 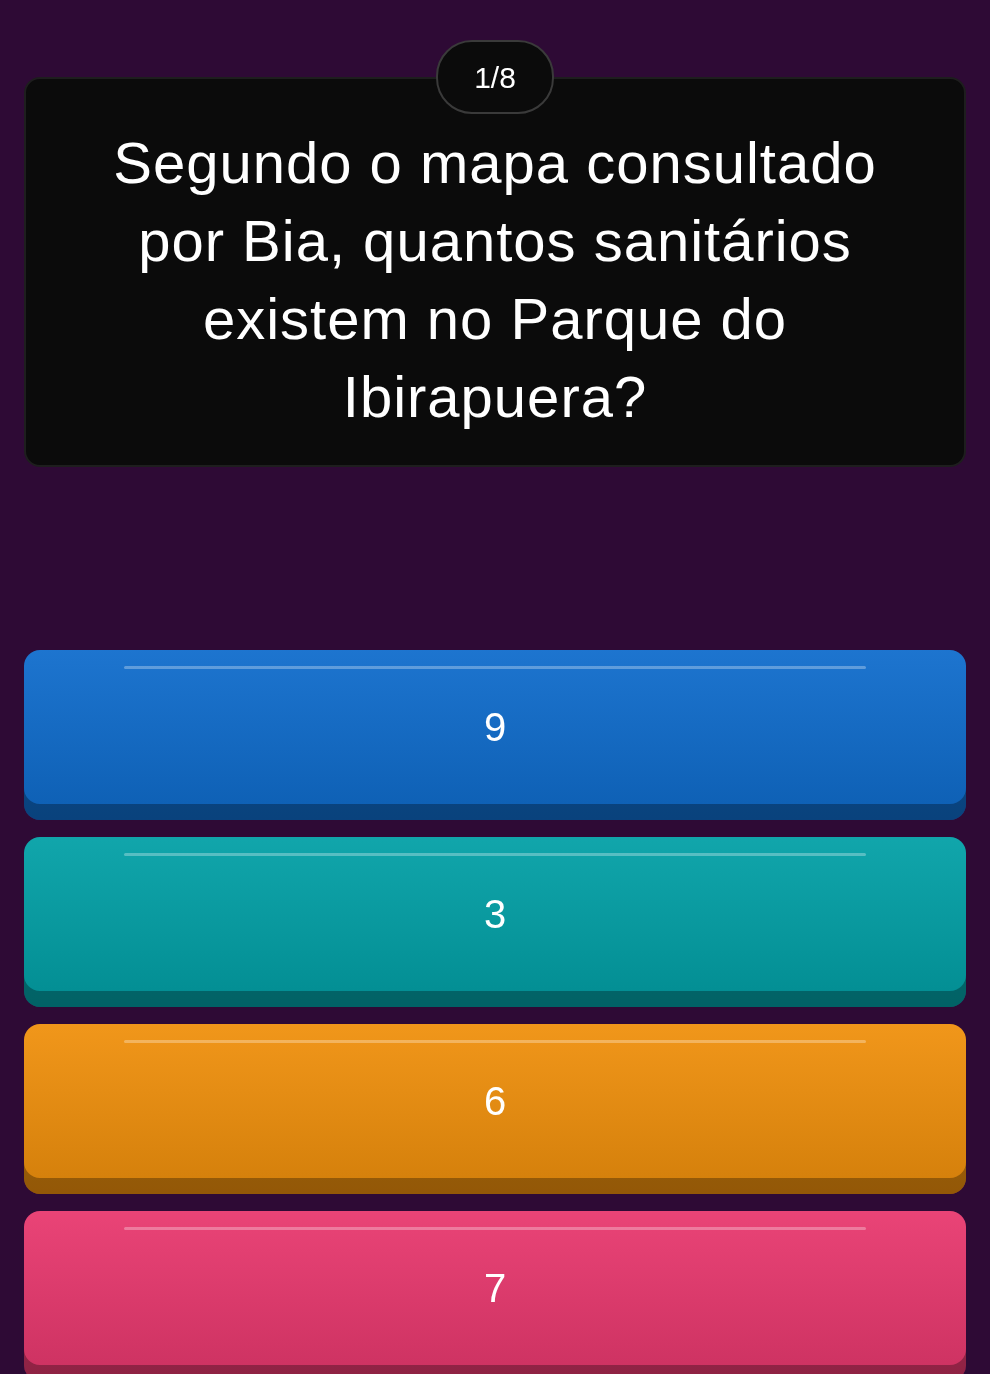 I want to click on answer-option: 6, so click(x=495, y=1109).